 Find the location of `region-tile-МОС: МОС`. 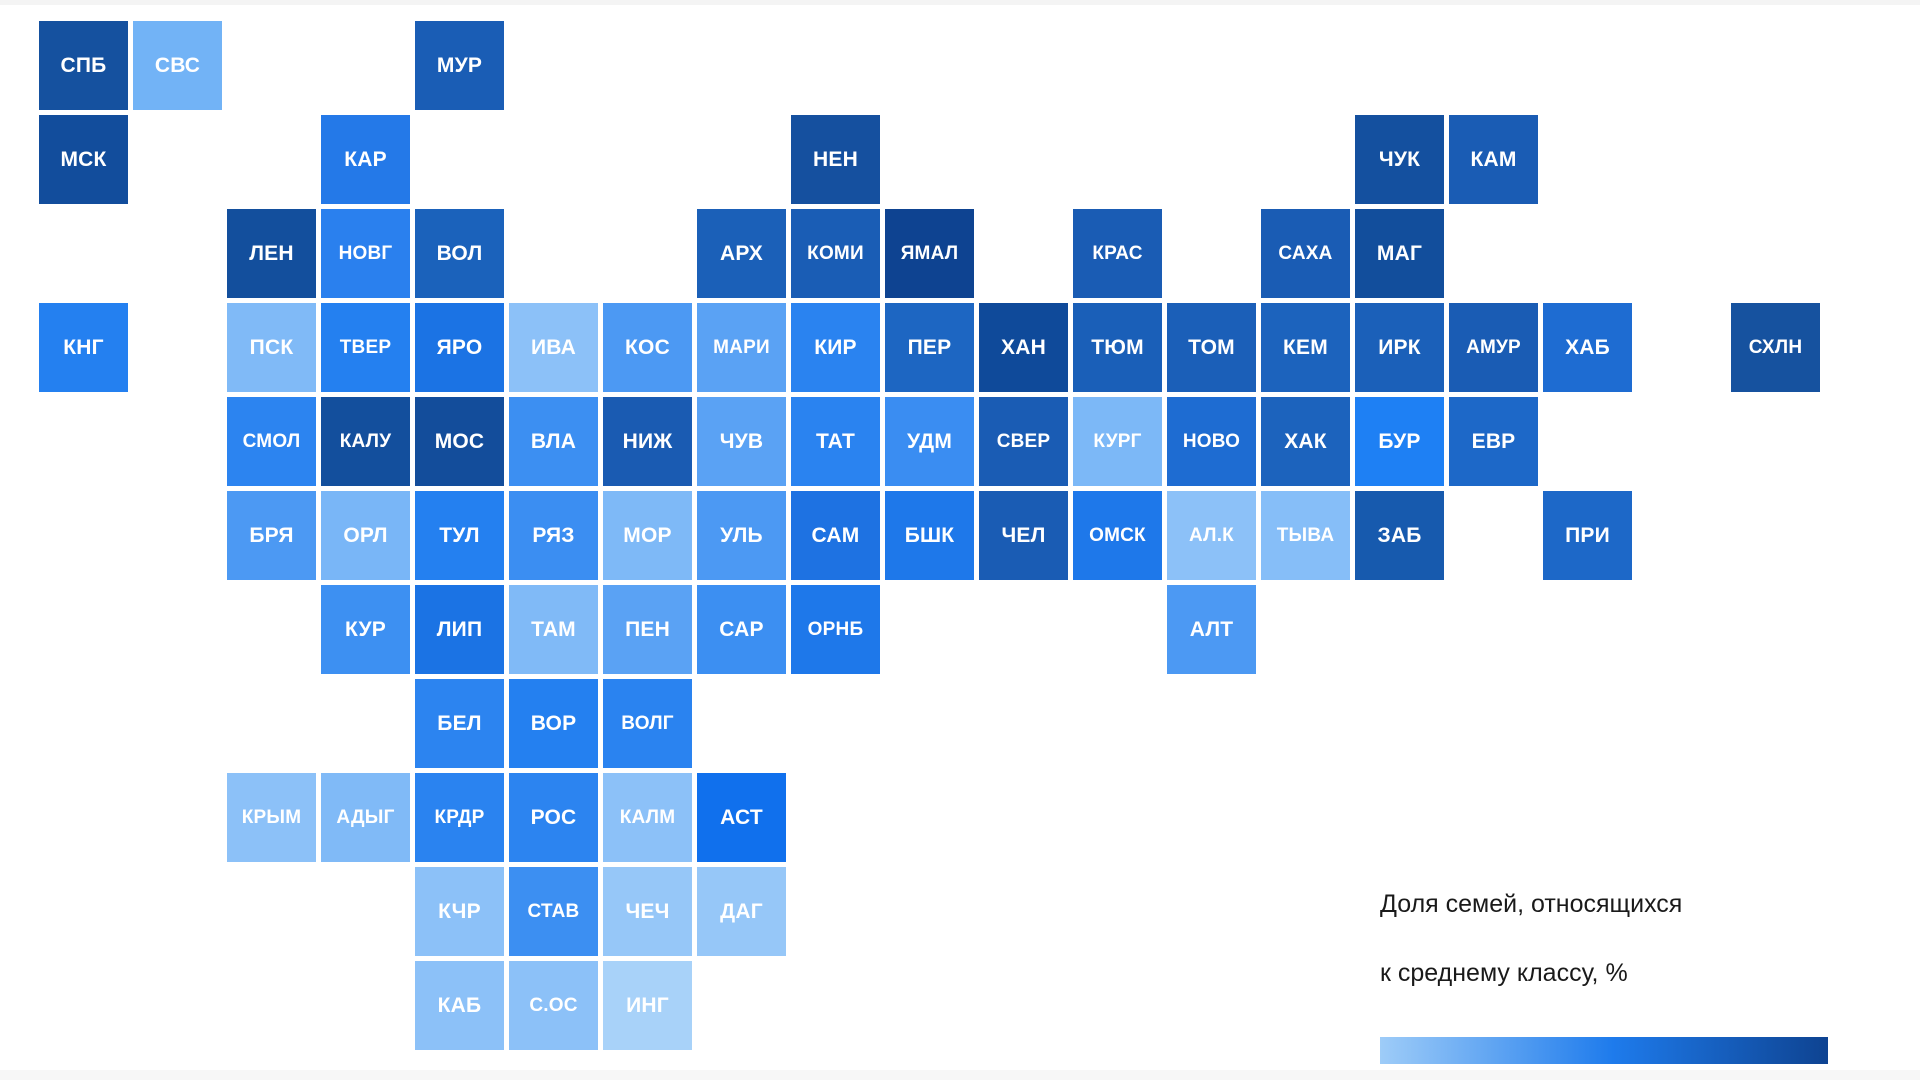

region-tile-МОС: МОС is located at coordinates (459, 441).